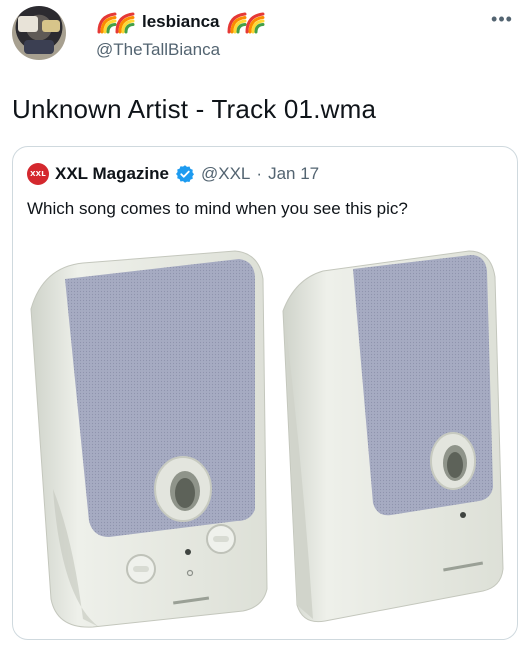 The height and width of the screenshot is (645, 528). Describe the element at coordinates (39, 33) in the screenshot. I see `avatar` at that location.